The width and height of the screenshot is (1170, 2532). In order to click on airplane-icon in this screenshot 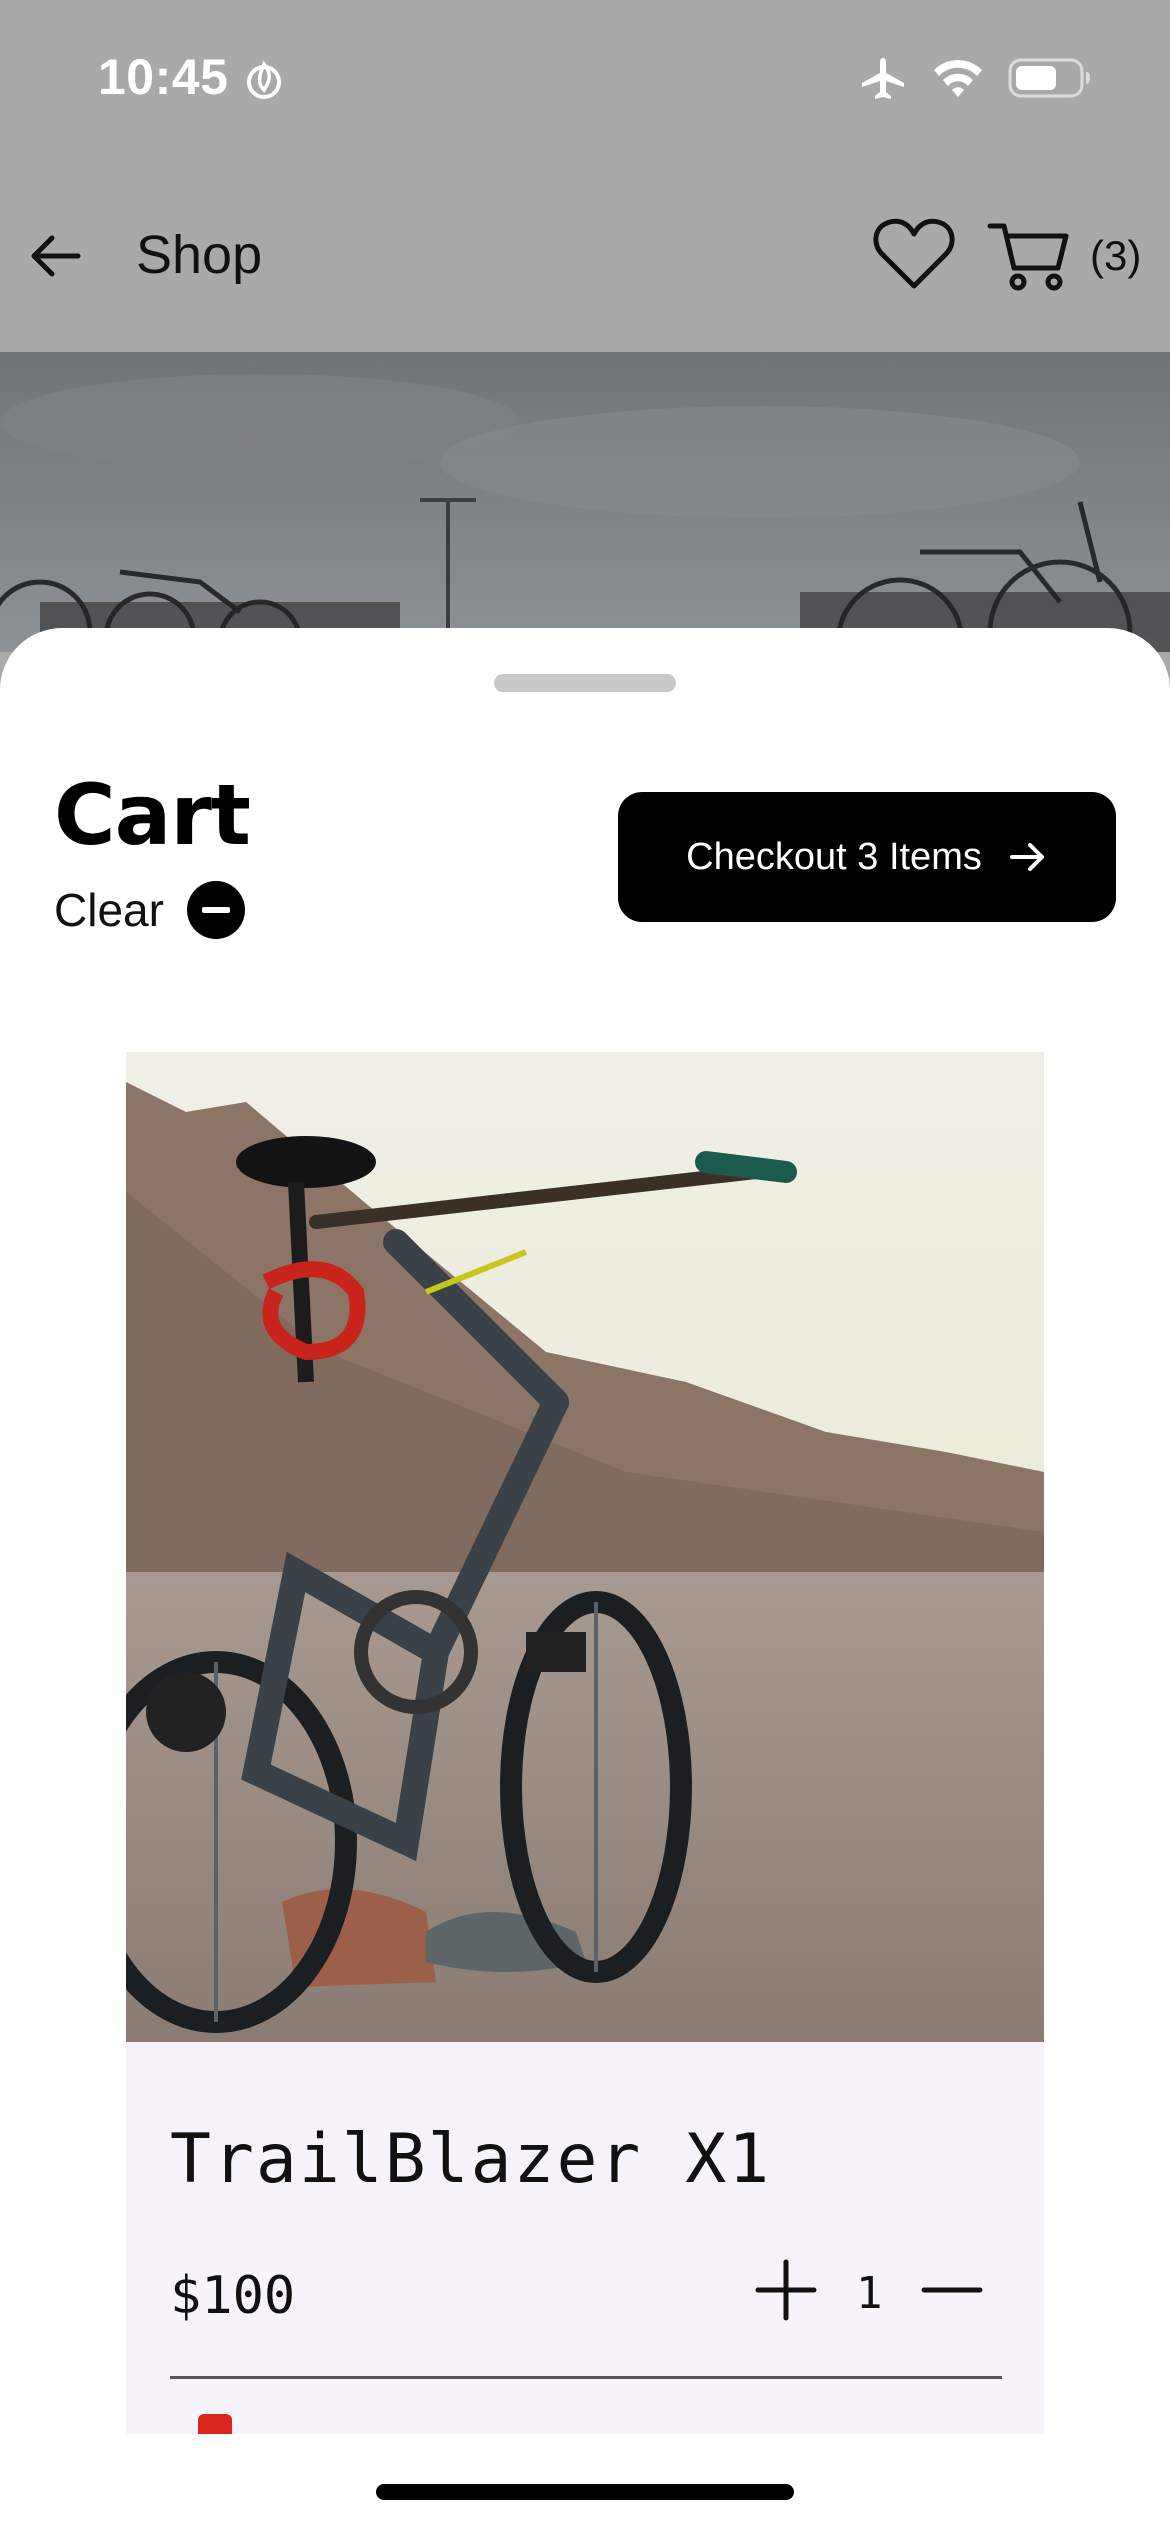, I will do `click(883, 78)`.